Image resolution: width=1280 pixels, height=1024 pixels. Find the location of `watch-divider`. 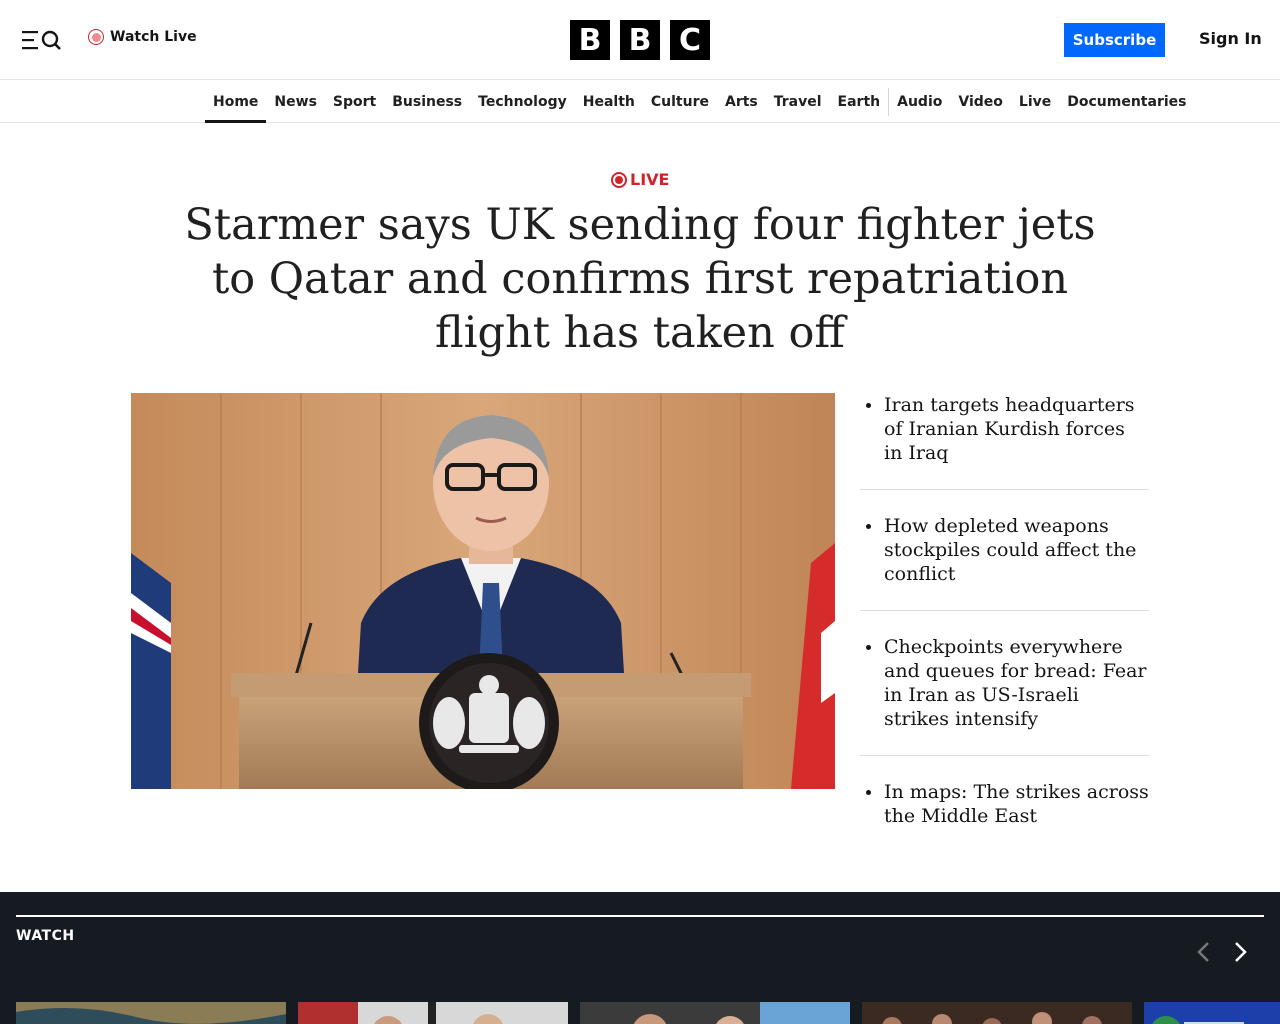

watch-divider is located at coordinates (640, 916).